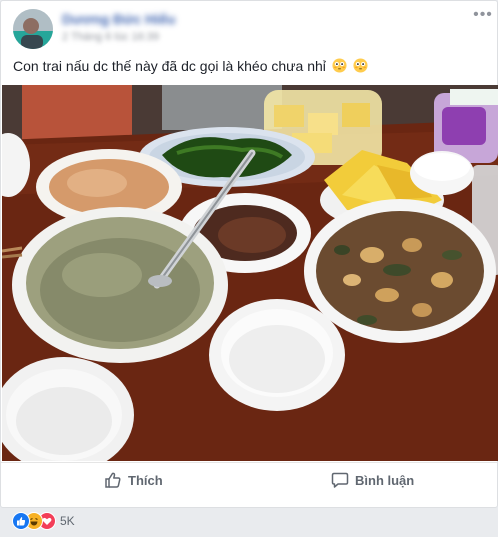 Image resolution: width=498 pixels, height=537 pixels. What do you see at coordinates (249, 480) in the screenshot?
I see `post-actions-bar: Thích Bình luận` at bounding box center [249, 480].